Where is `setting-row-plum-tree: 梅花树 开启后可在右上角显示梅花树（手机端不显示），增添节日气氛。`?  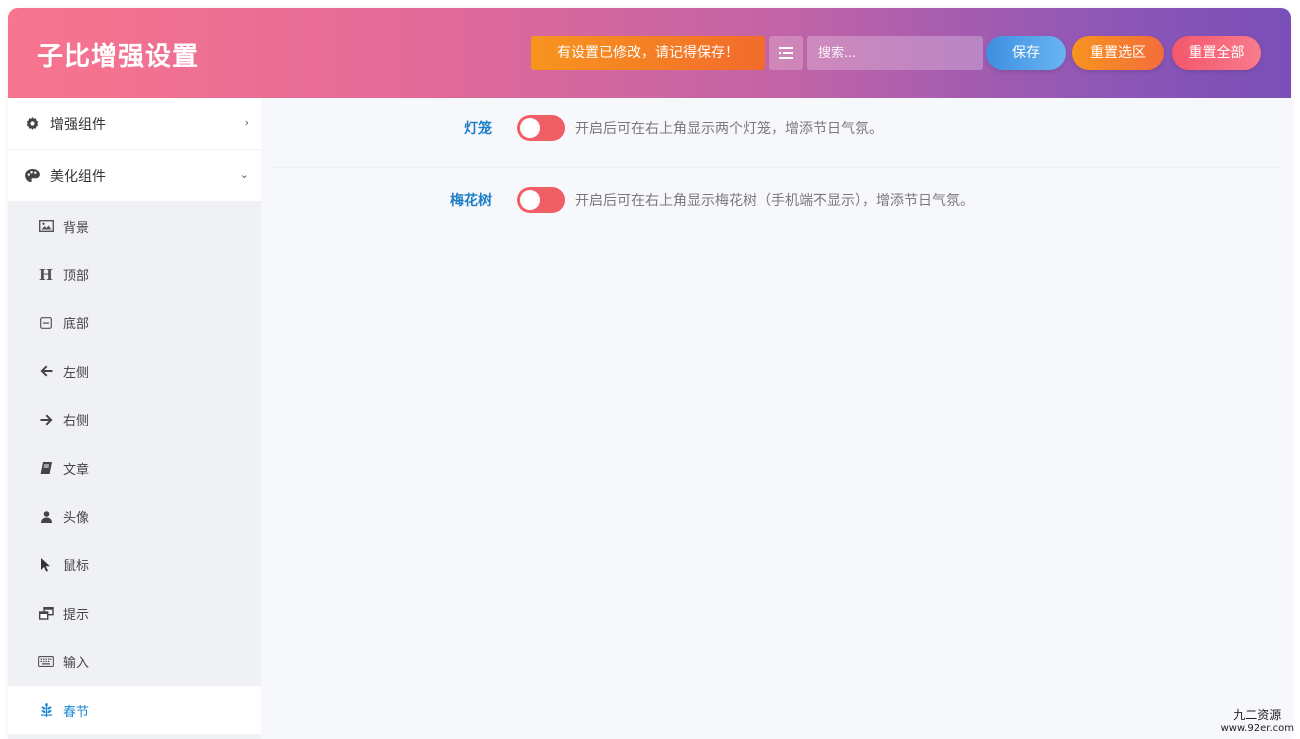
setting-row-plum-tree: 梅花树 开启后可在右上角显示梅花树（手机端不显示），增添节日气氛。 is located at coordinates (776, 203).